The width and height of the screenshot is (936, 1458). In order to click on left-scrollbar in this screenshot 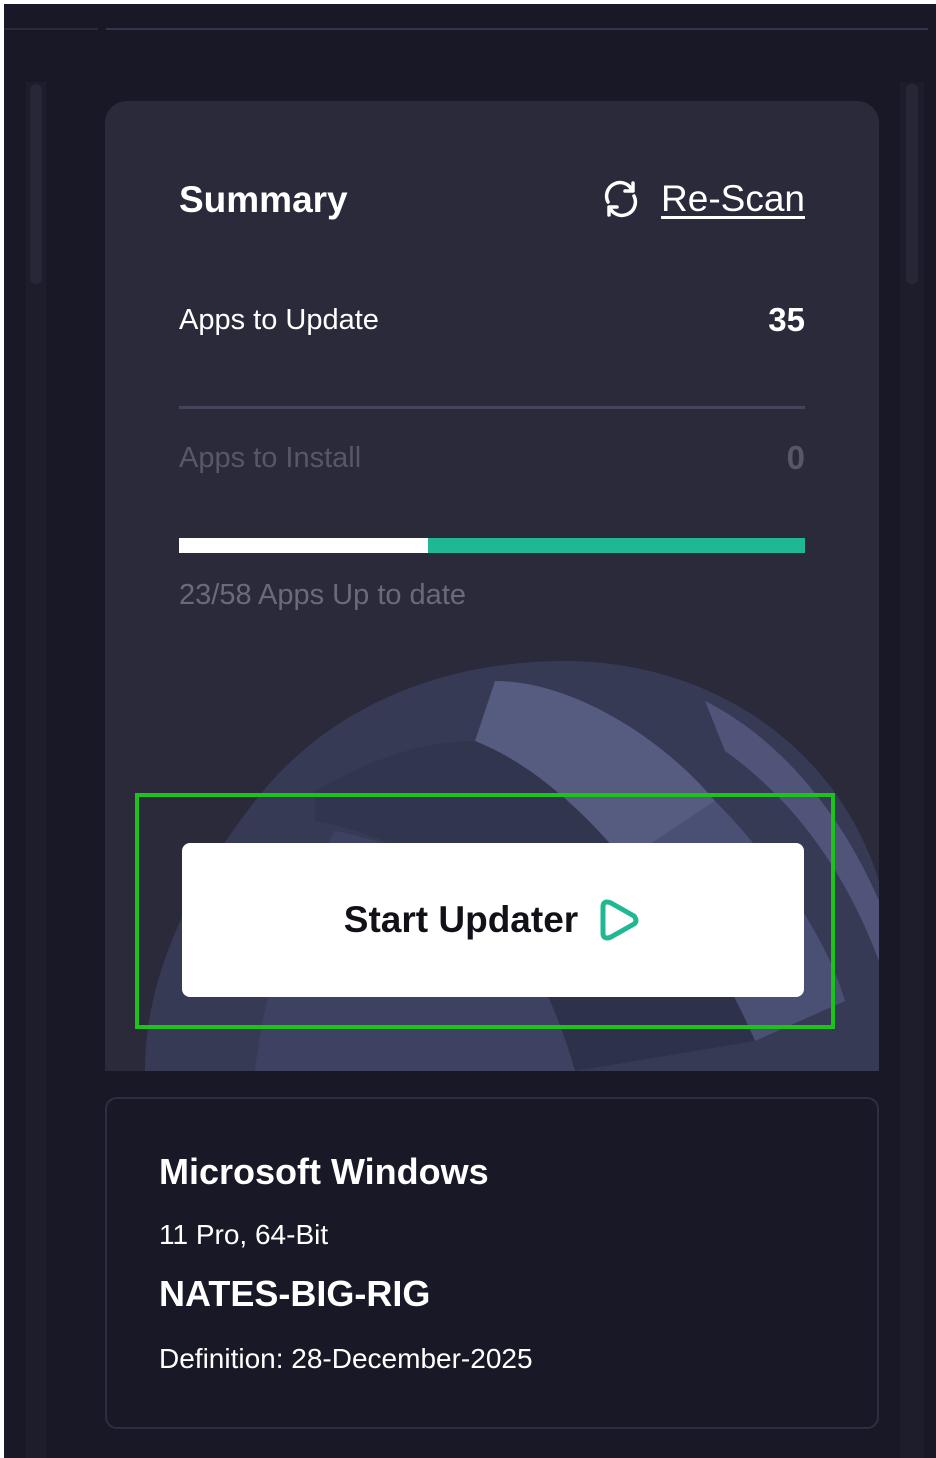, I will do `click(36, 770)`.